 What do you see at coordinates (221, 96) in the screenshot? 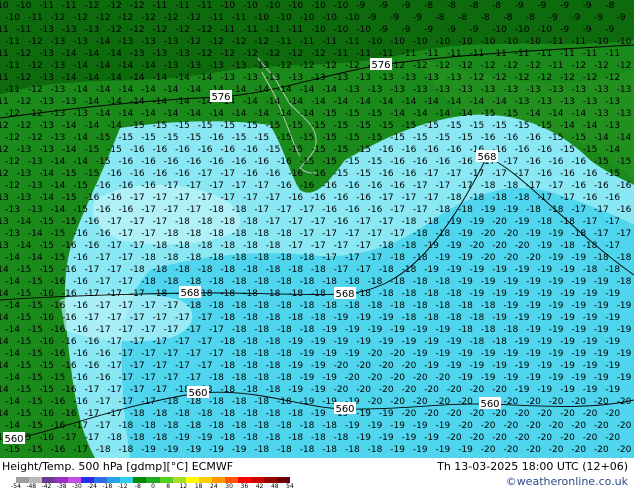
I see `contour-label: 576` at bounding box center [221, 96].